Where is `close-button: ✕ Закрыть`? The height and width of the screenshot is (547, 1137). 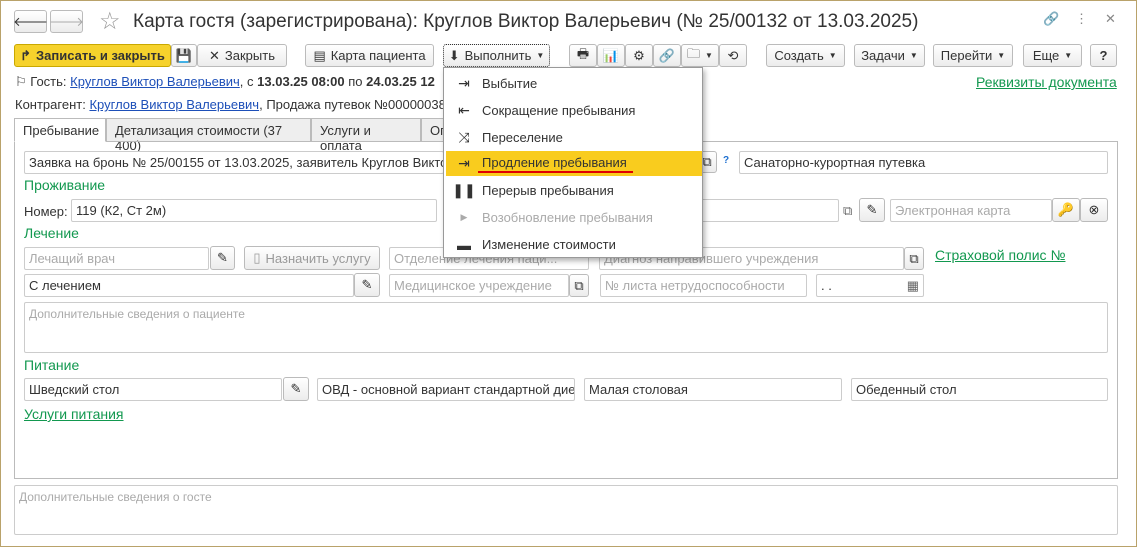
close-button: ✕ Закрыть is located at coordinates (242, 55).